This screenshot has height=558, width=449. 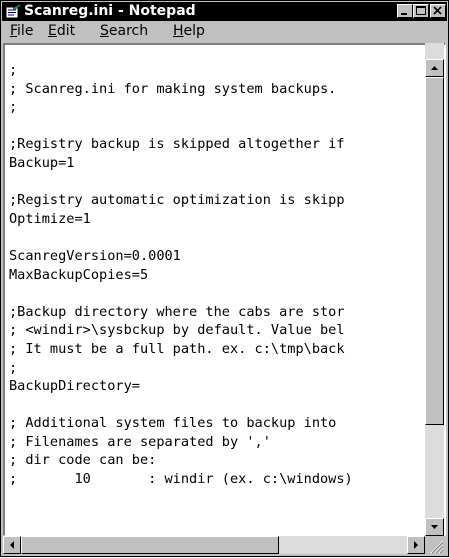 What do you see at coordinates (173, 423) in the screenshot?
I see `text-line: ; Additional system files to backup into` at bounding box center [173, 423].